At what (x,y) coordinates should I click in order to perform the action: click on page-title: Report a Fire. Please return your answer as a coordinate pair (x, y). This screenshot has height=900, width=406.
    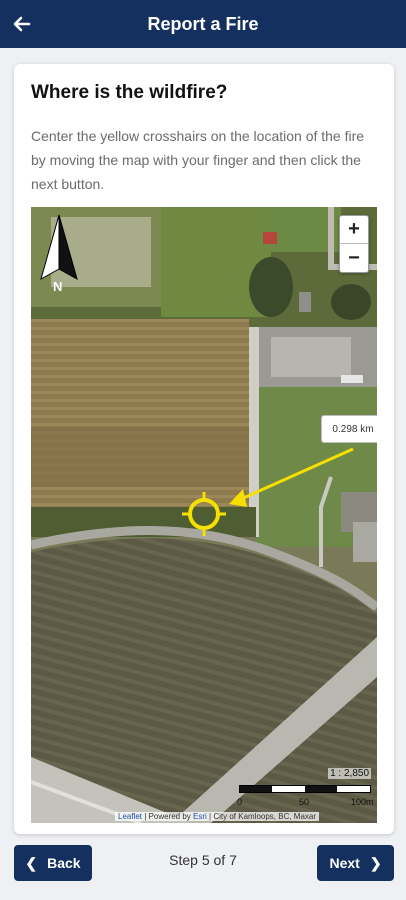
    Looking at the image, I should click on (203, 23).